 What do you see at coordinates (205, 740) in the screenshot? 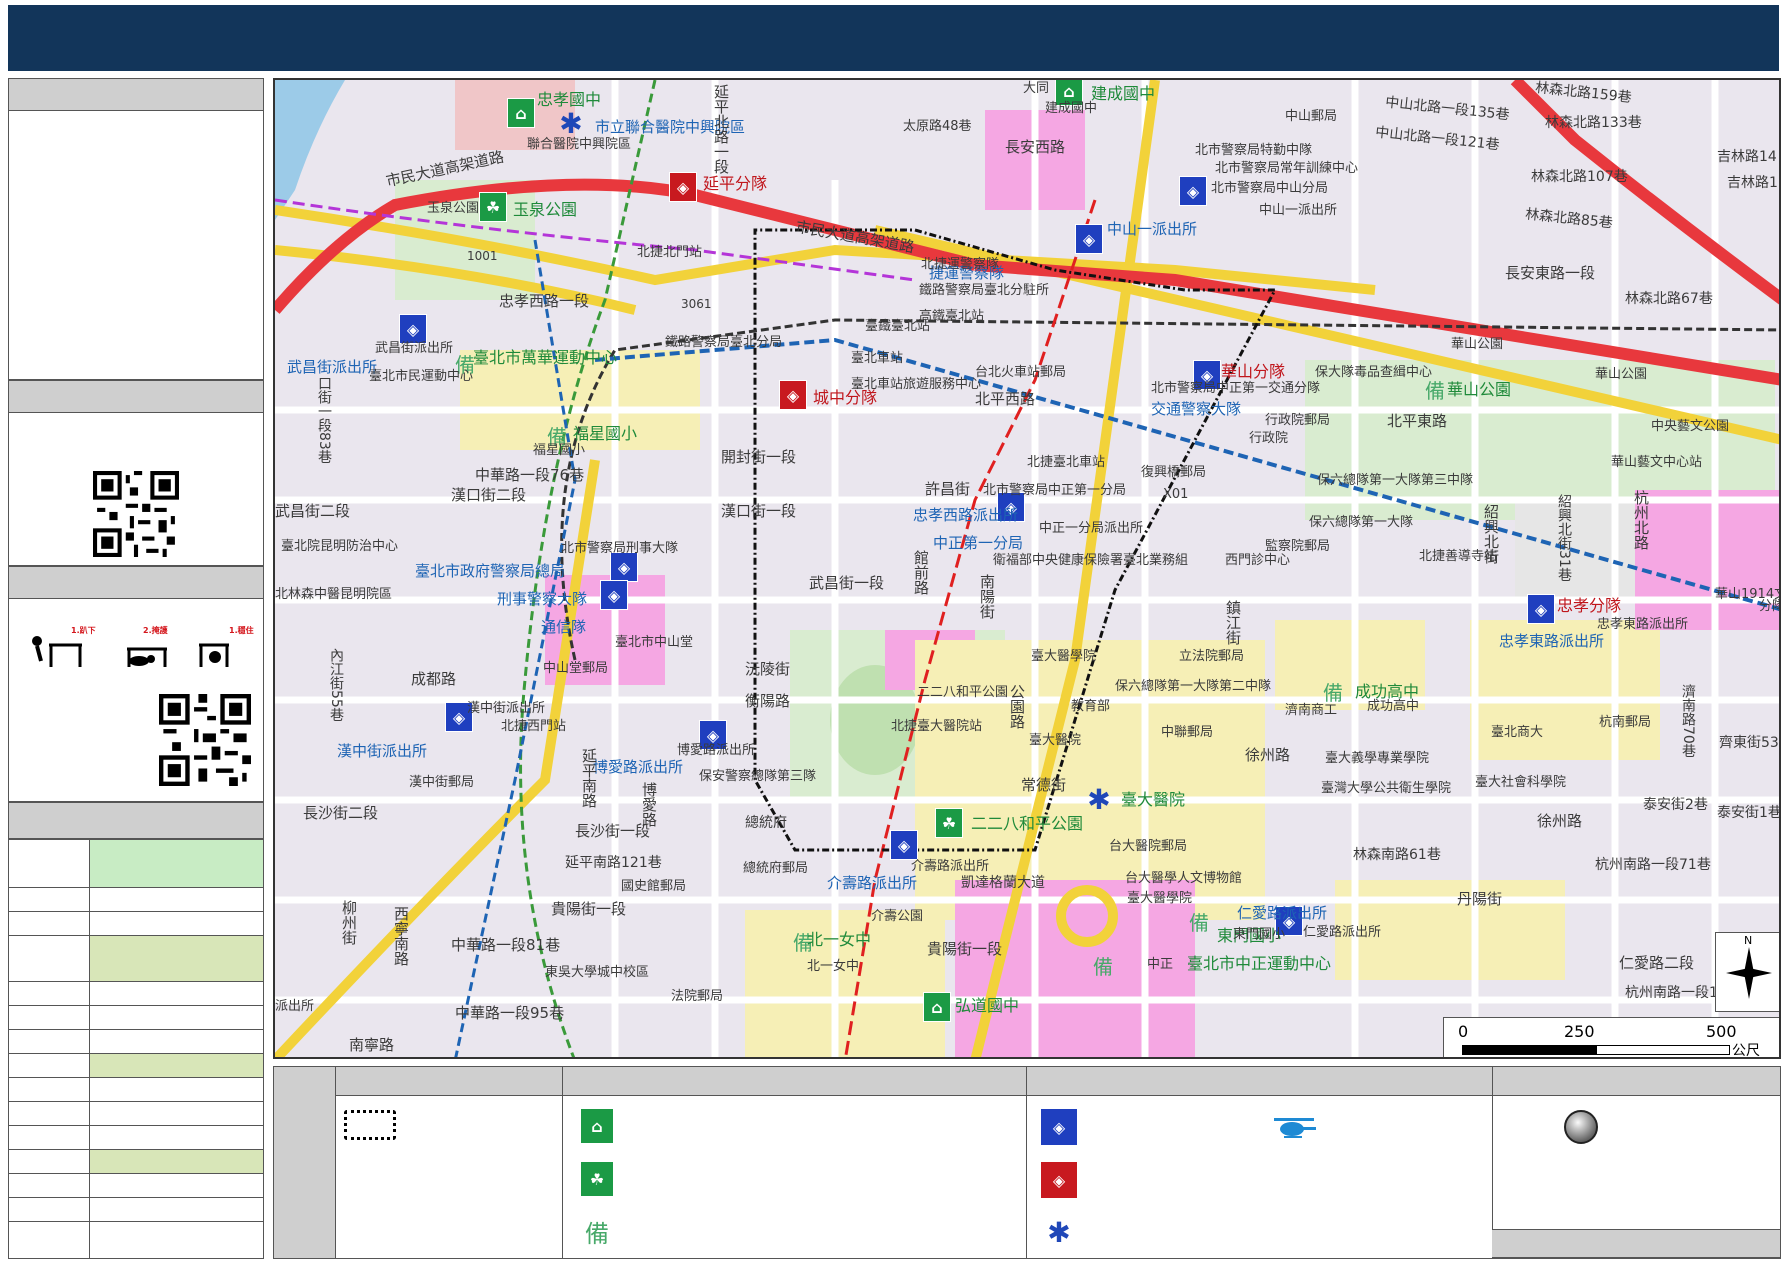
I see `drill-qr-code` at bounding box center [205, 740].